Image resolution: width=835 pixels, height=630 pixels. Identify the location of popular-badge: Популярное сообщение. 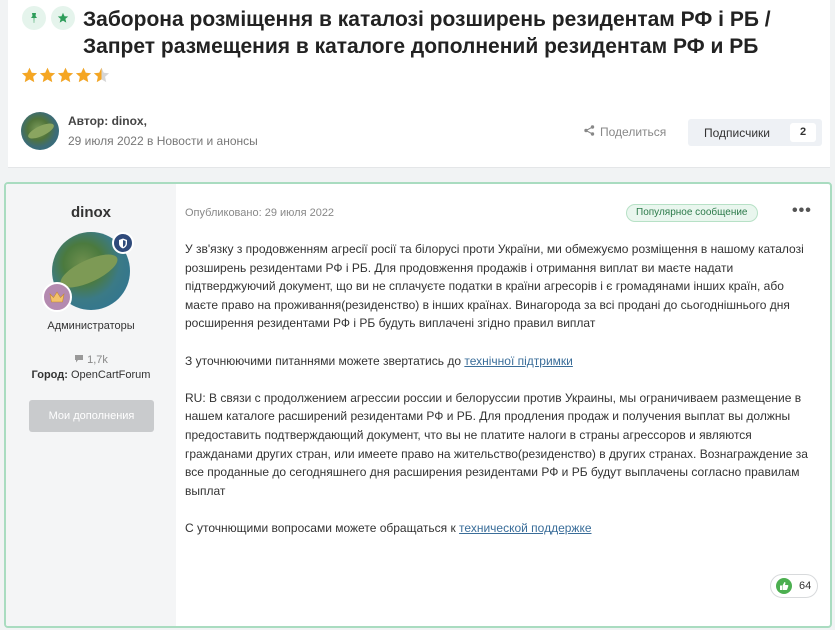
(692, 213).